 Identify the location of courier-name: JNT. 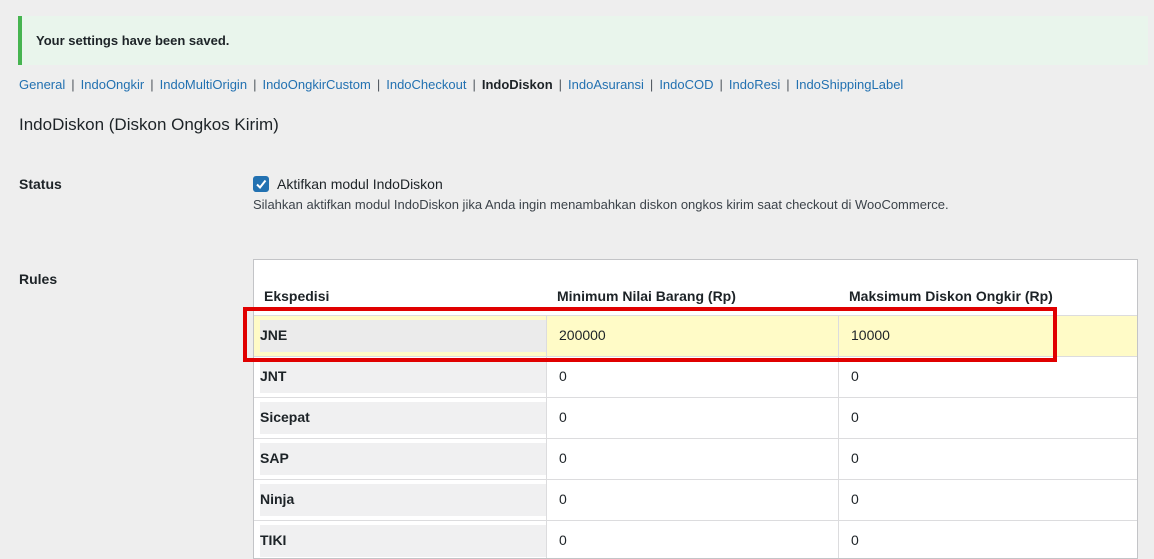
(273, 376).